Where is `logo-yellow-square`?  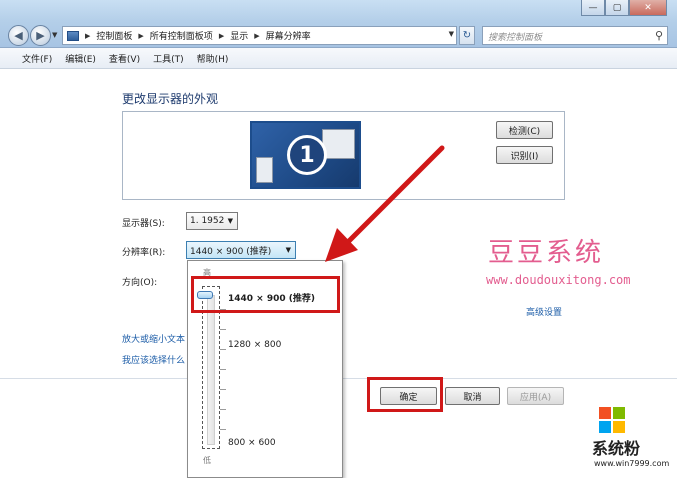
logo-yellow-square is located at coordinates (619, 427).